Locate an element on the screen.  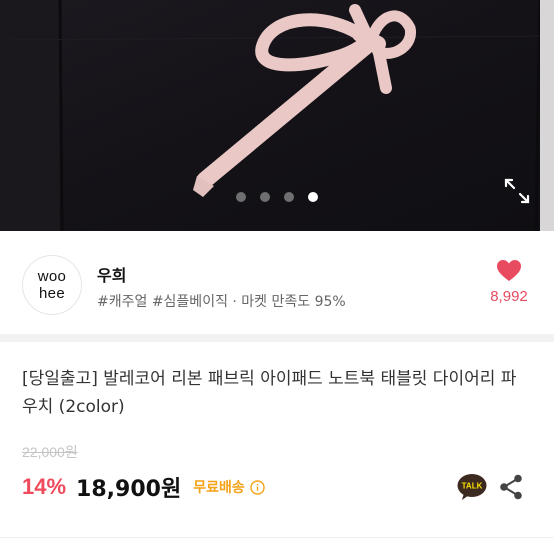
kakaotalk-button: TALK is located at coordinates (472, 487).